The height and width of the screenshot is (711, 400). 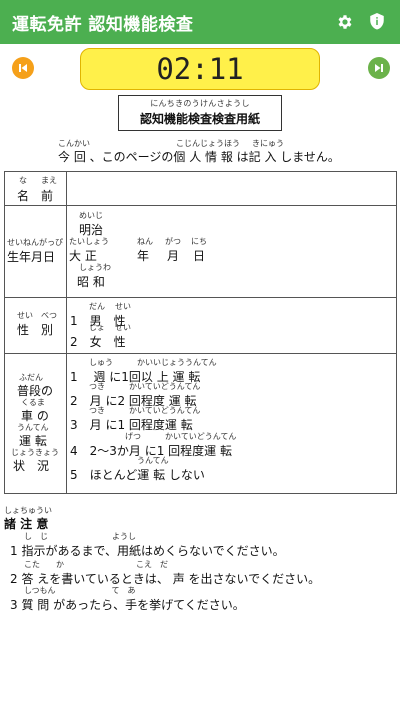 What do you see at coordinates (35, 423) in the screenshot?
I see `driving-label-cell: ふだん 普段の くるま 車 の うんてん 運 転 じょうきょう 状 況` at bounding box center [35, 423].